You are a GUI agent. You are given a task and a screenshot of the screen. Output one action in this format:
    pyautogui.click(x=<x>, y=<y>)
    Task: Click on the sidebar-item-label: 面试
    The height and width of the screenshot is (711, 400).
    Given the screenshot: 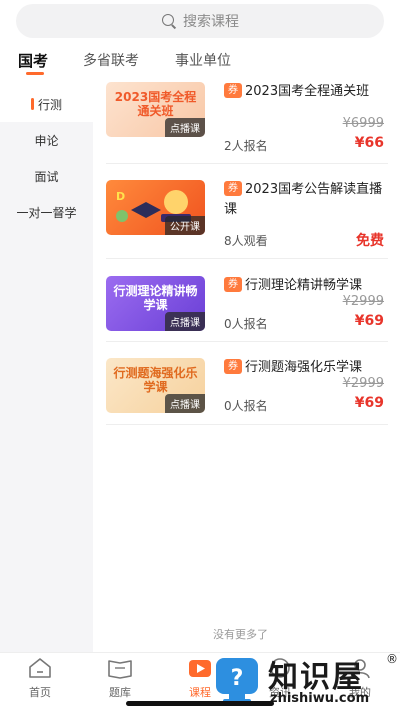 What is the action you would take?
    pyautogui.click(x=46, y=176)
    